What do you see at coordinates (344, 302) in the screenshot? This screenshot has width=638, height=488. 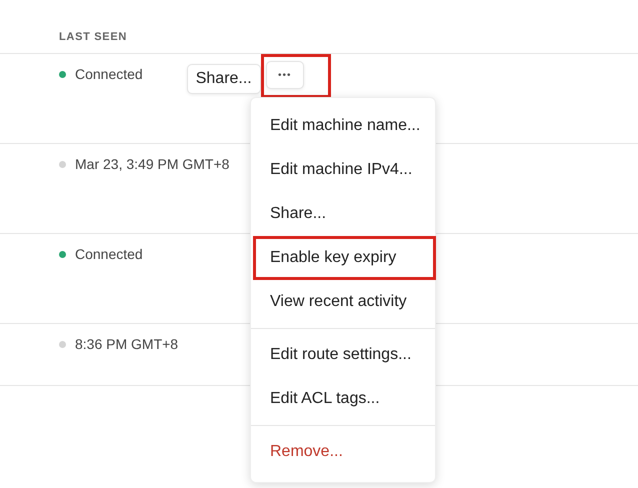 I see `menu-item: View recent activity` at bounding box center [344, 302].